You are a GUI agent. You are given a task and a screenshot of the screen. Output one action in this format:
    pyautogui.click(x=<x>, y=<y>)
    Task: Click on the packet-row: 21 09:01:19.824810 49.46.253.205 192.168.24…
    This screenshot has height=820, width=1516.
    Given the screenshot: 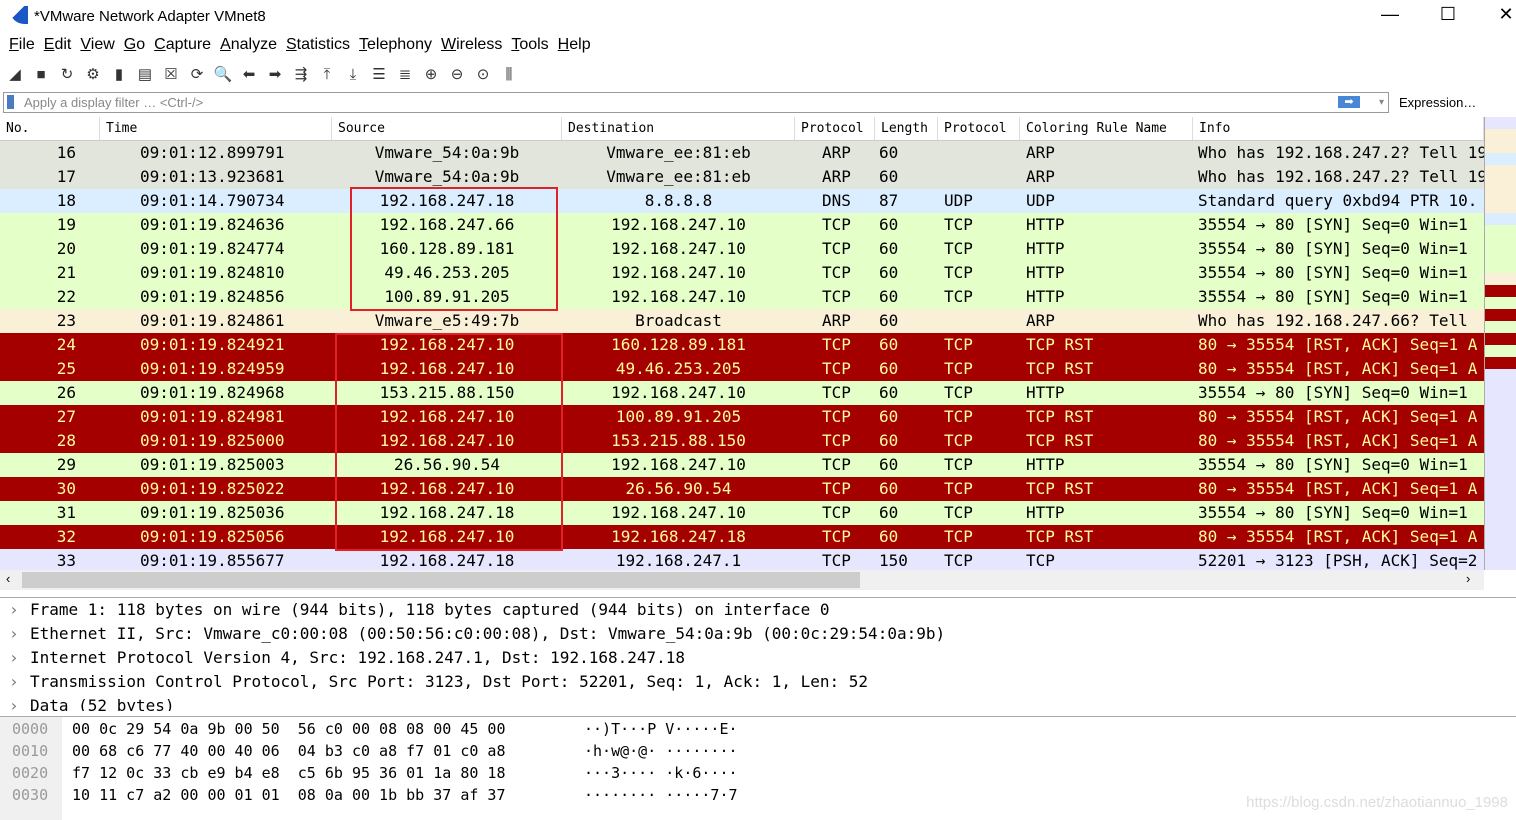 What is the action you would take?
    pyautogui.click(x=742, y=273)
    